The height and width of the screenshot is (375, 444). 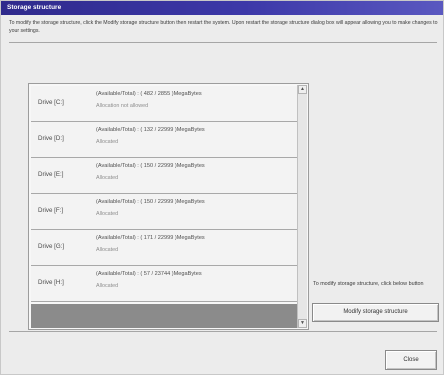 I want to click on drive-label: Drive [G:], so click(x=51, y=246).